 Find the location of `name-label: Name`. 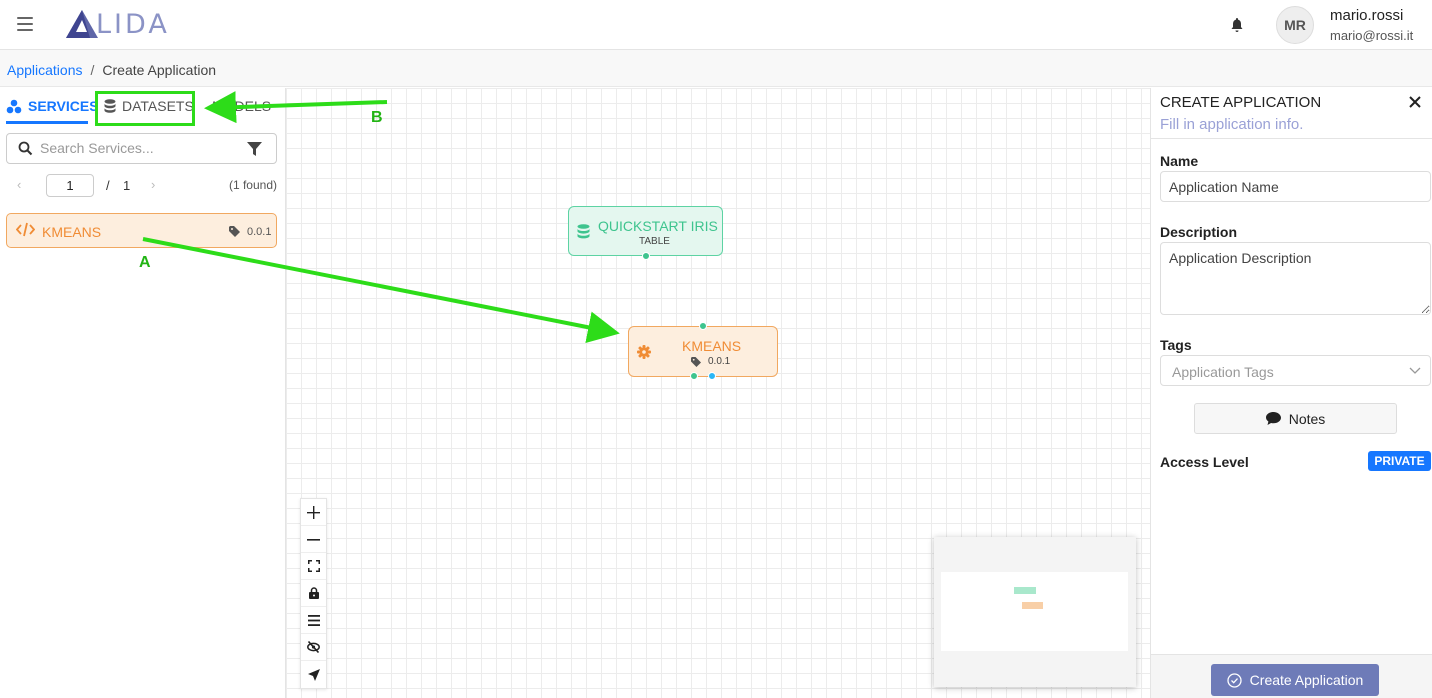

name-label: Name is located at coordinates (1179, 161).